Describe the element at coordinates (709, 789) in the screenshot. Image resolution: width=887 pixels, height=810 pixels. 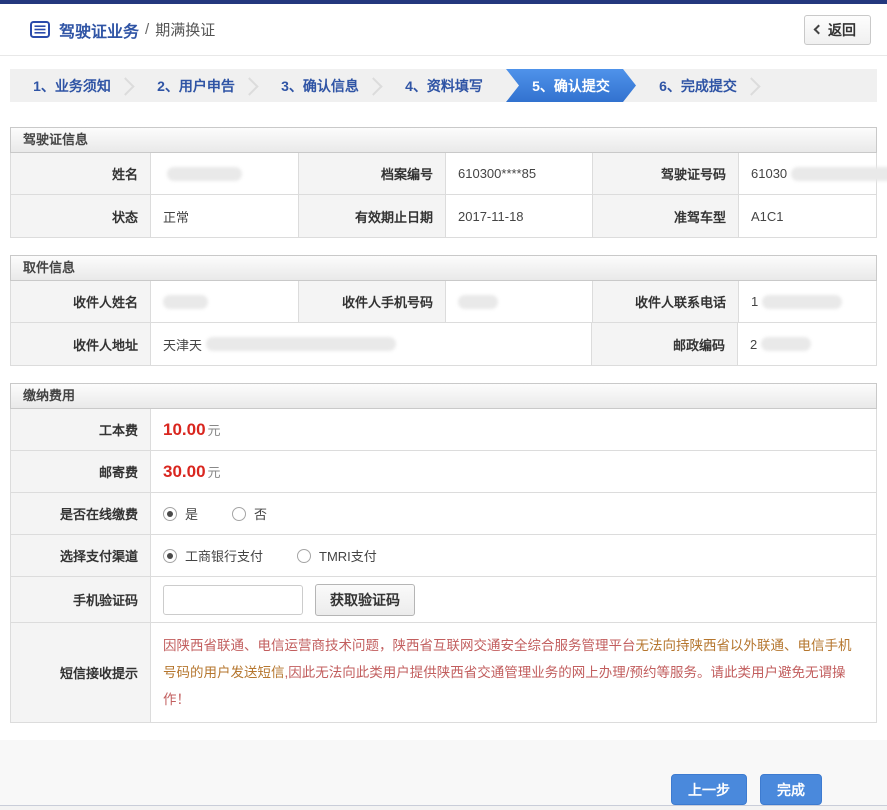
I see `previous-step-button: 上一步` at that location.